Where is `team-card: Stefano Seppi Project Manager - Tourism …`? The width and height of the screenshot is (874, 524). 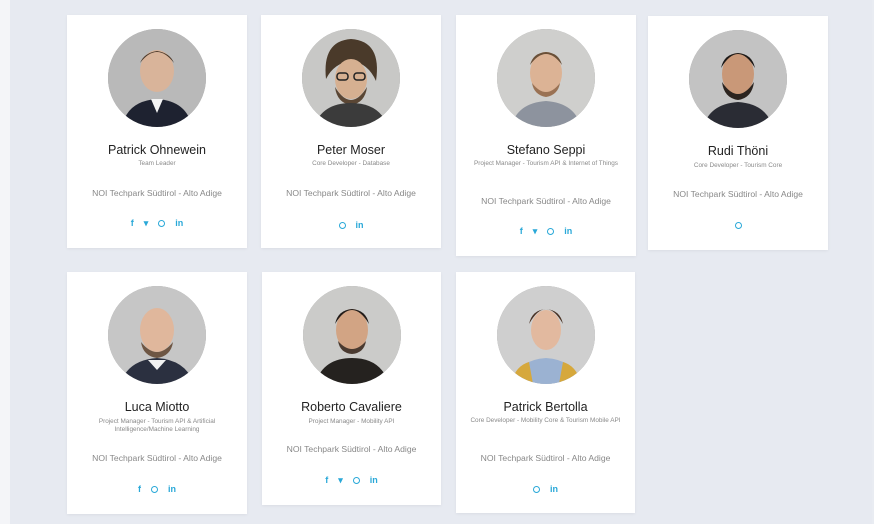 team-card: Stefano Seppi Project Manager - Tourism … is located at coordinates (546, 135).